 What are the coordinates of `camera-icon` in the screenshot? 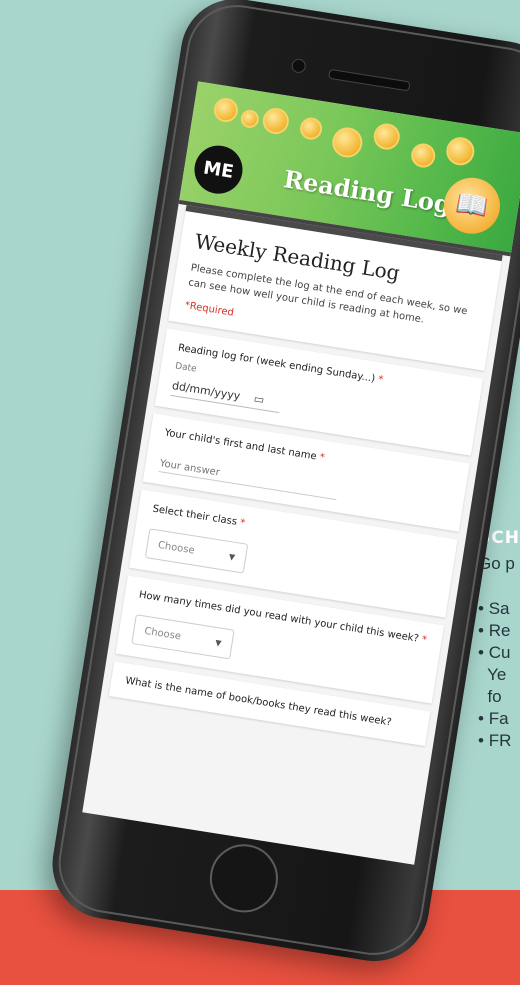 It's located at (298, 65).